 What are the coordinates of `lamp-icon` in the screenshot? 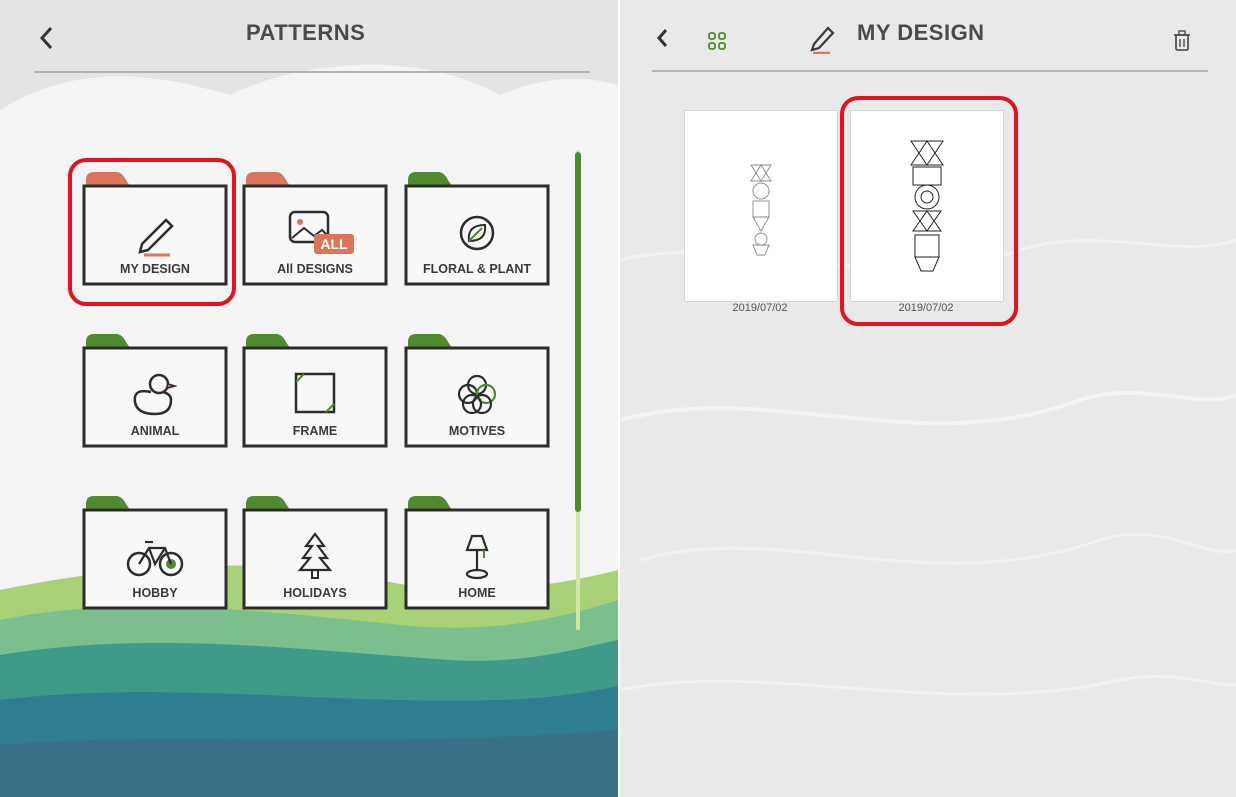 It's located at (477, 557).